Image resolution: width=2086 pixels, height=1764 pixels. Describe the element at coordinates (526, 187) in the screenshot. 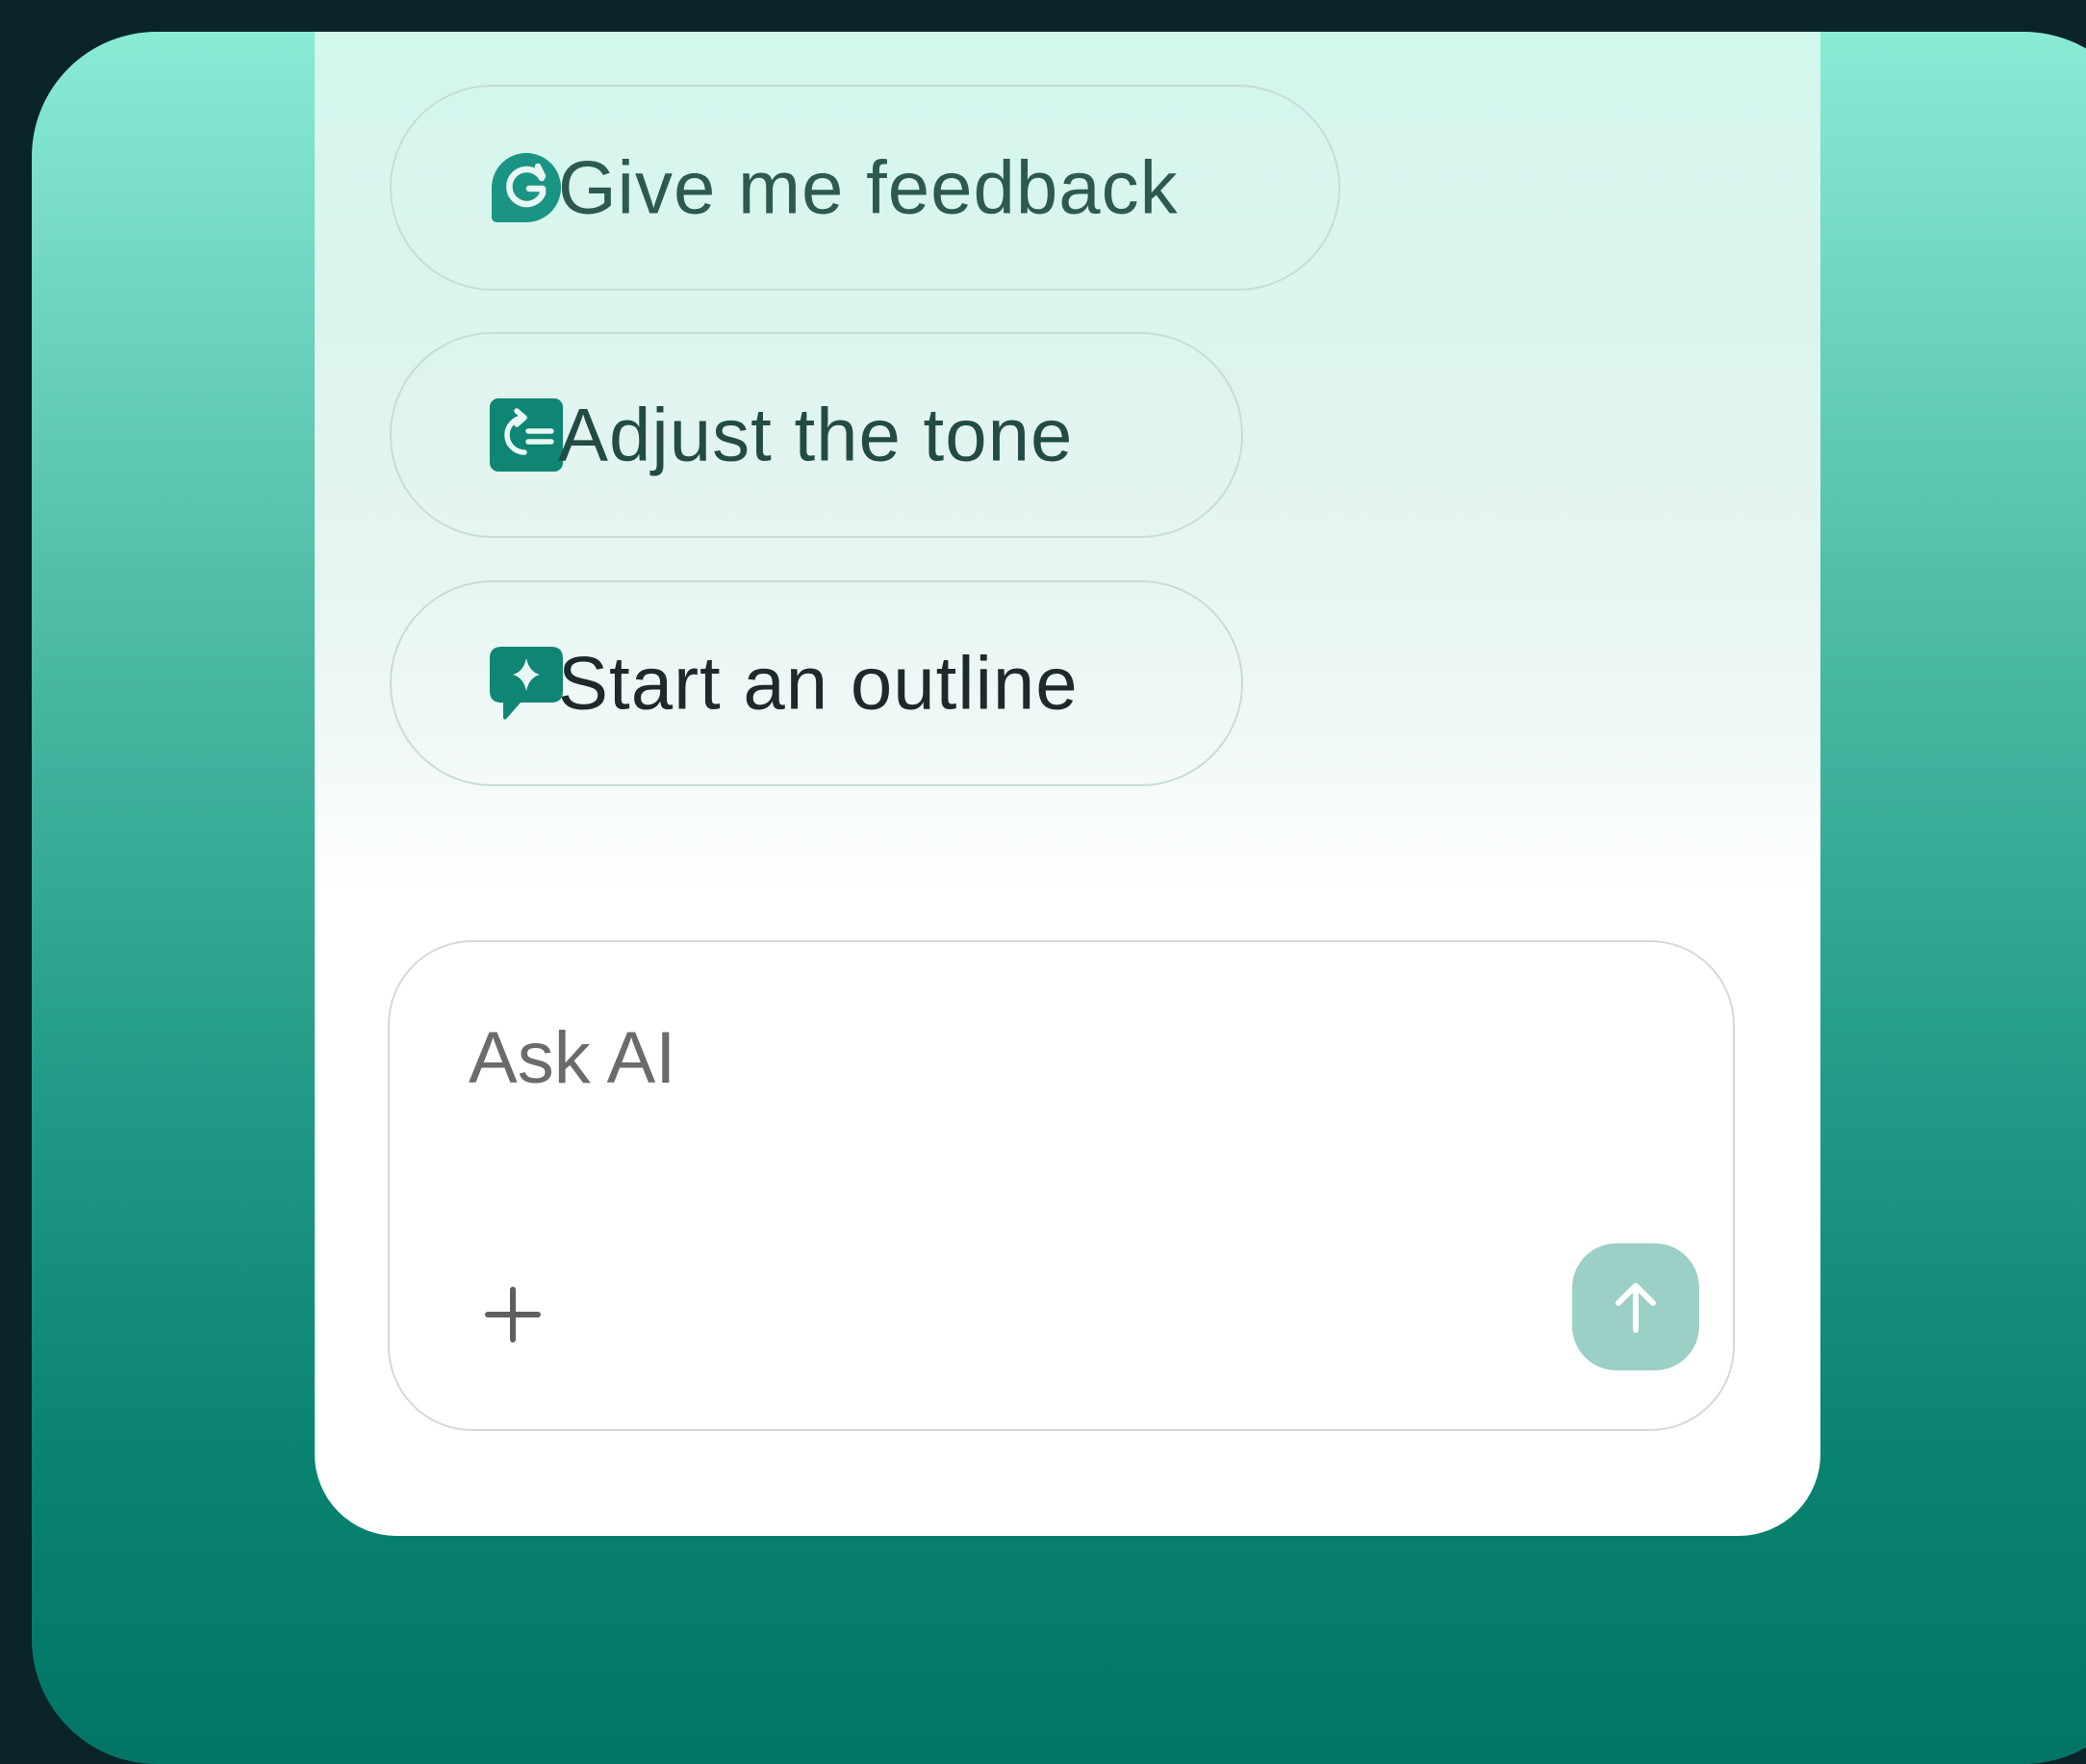

I see `grammarly-g-icon` at that location.